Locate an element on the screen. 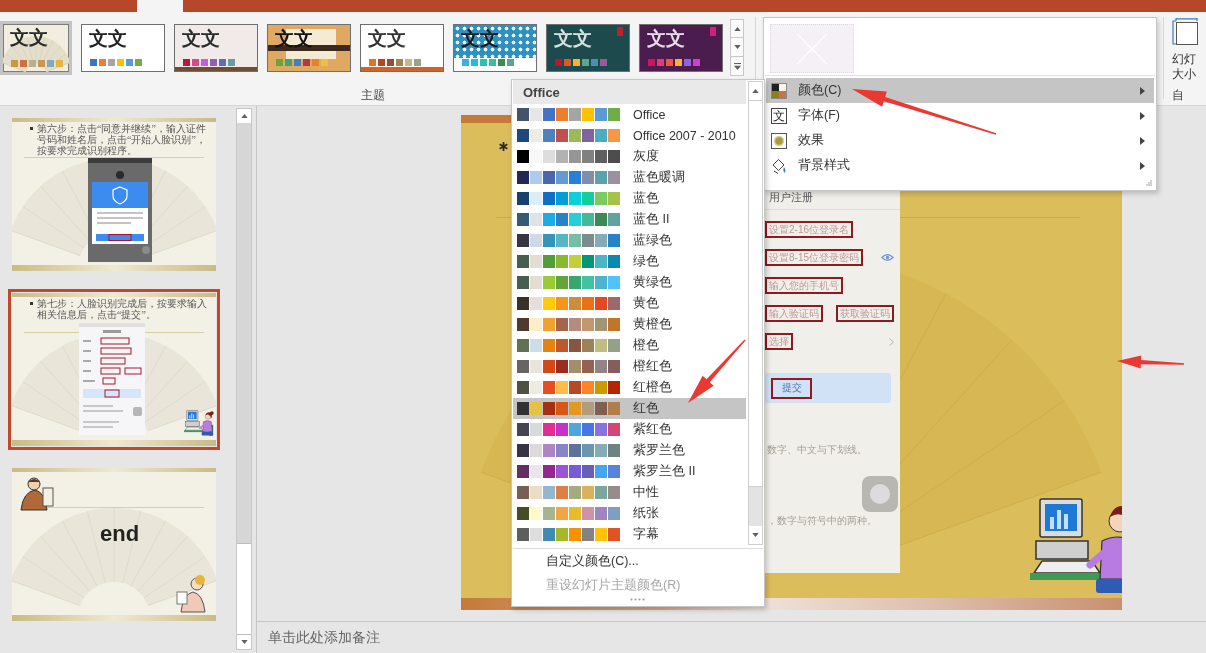  slide-text: 第六步：点击“同意并继续”，输入证件号码和姓名后，点击“开始人脸识别”，按要求完成识别程序。 is located at coordinates (122, 139).